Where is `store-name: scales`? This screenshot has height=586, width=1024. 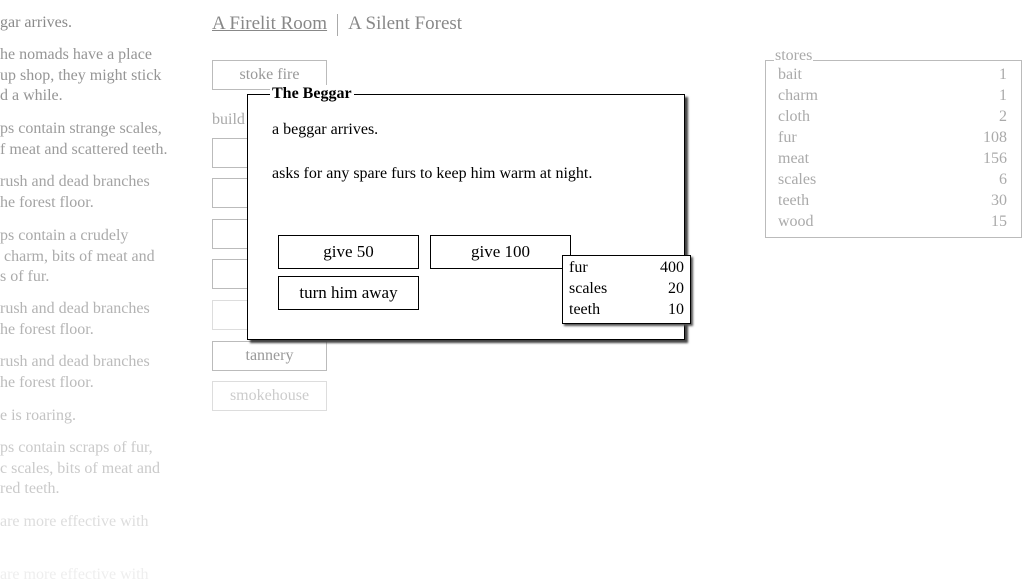 store-name: scales is located at coordinates (797, 179).